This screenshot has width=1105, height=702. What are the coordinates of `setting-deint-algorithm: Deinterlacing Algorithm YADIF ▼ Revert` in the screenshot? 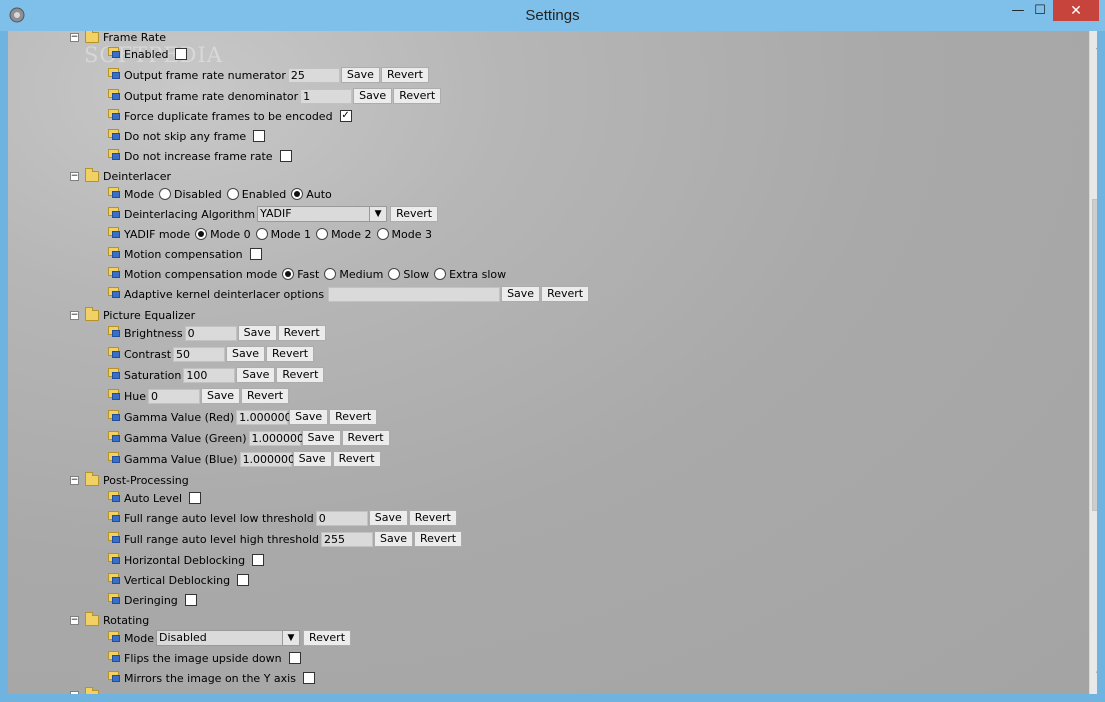 It's located at (273, 214).